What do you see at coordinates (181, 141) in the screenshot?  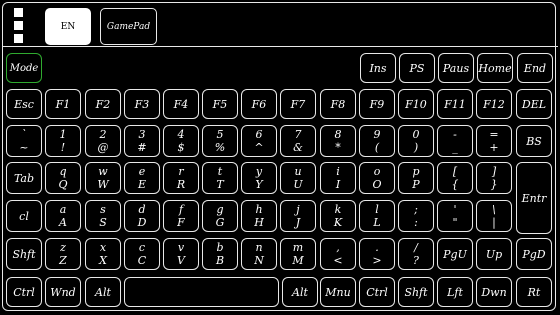 I see `key-num: 4 $` at bounding box center [181, 141].